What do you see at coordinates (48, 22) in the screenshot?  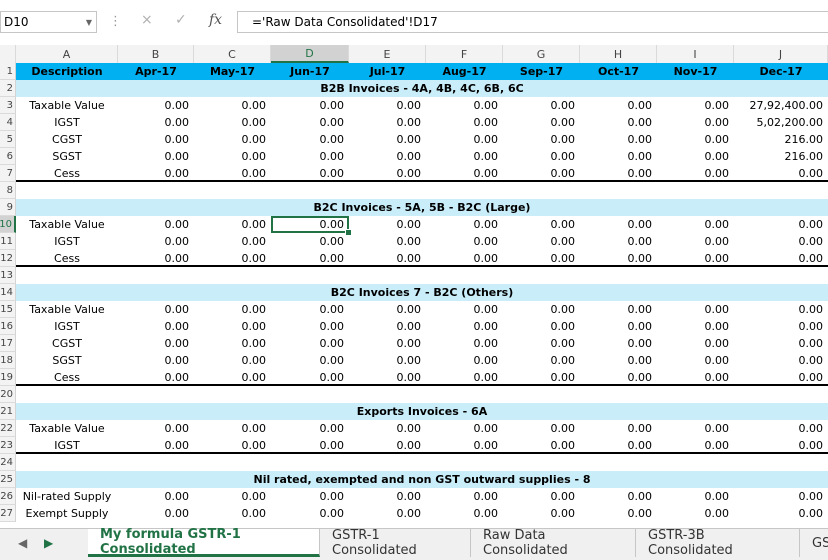 I see `name-box: D10 ▼` at bounding box center [48, 22].